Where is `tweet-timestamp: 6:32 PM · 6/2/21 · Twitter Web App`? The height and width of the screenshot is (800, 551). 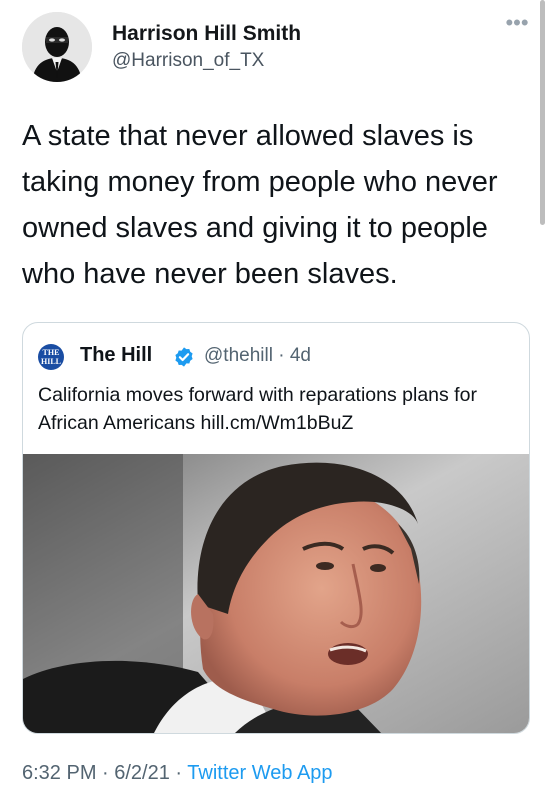 tweet-timestamp: 6:32 PM · 6/2/21 · Twitter Web App is located at coordinates (177, 773).